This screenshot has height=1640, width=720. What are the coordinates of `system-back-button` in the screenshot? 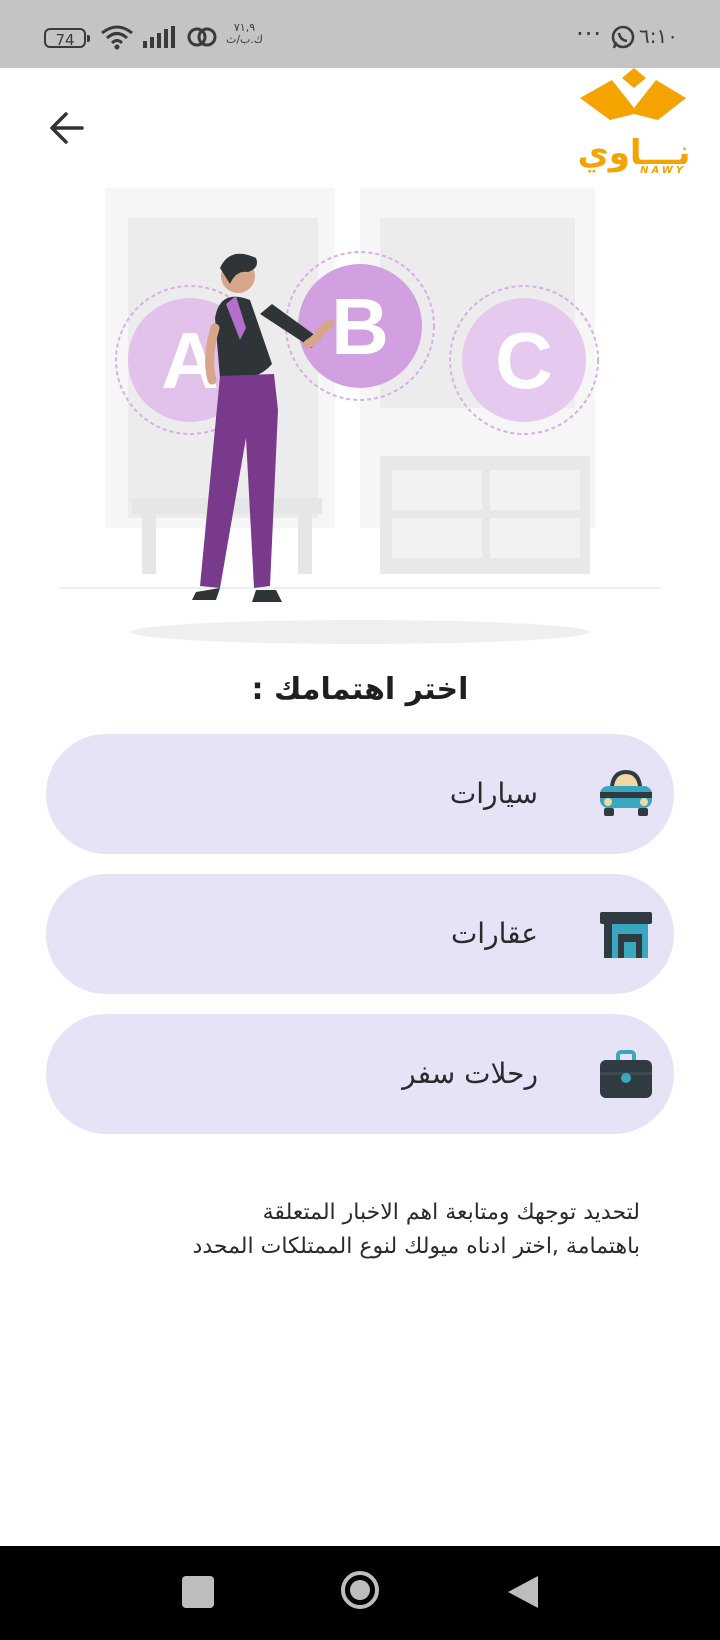 It's located at (523, 1592).